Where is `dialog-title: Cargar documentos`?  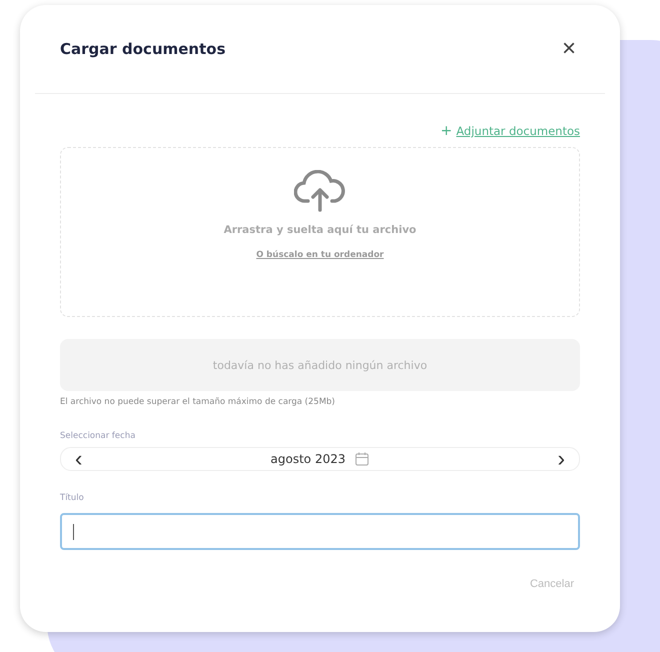 dialog-title: Cargar documentos is located at coordinates (143, 49).